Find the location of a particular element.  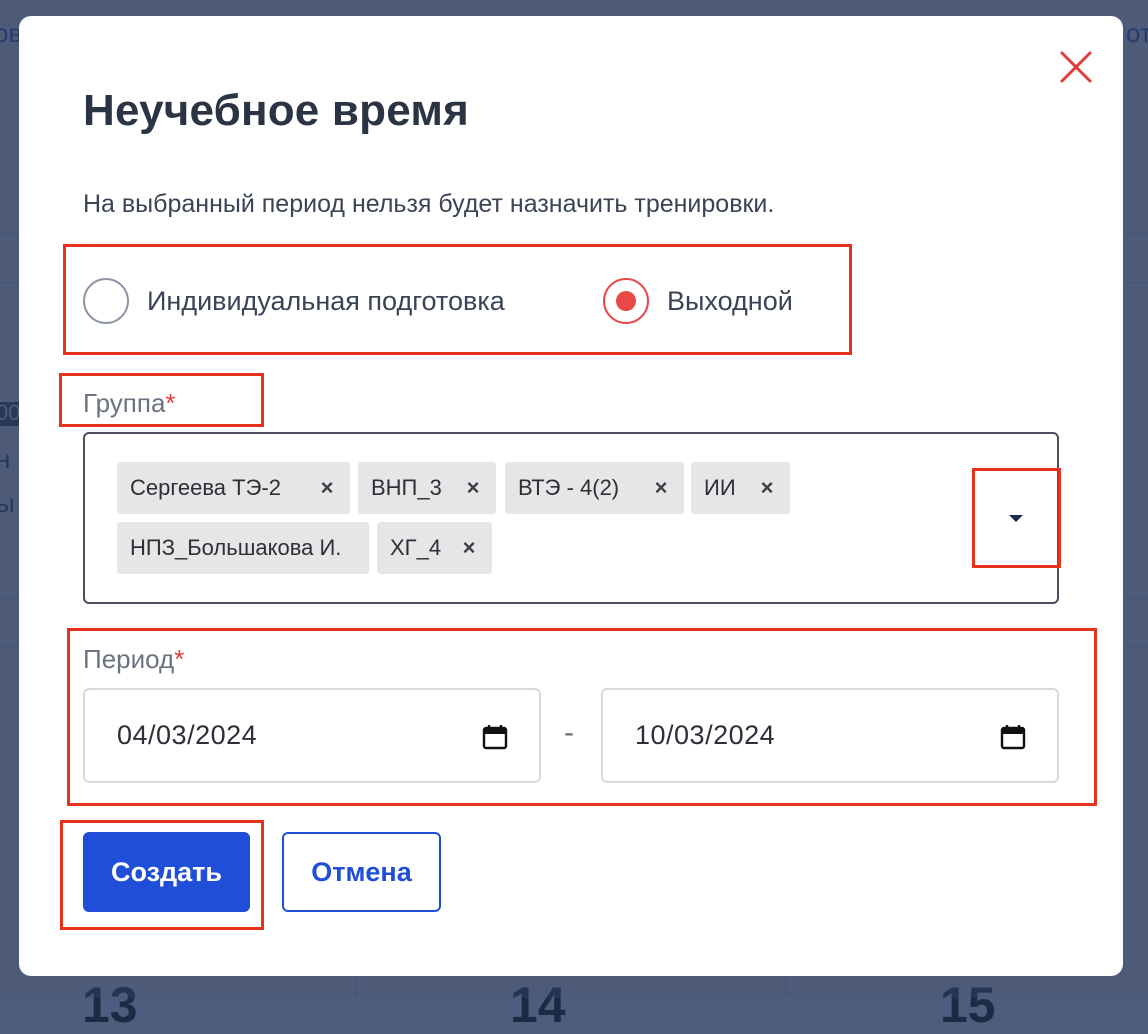

group-label: Группа* is located at coordinates (129, 403).